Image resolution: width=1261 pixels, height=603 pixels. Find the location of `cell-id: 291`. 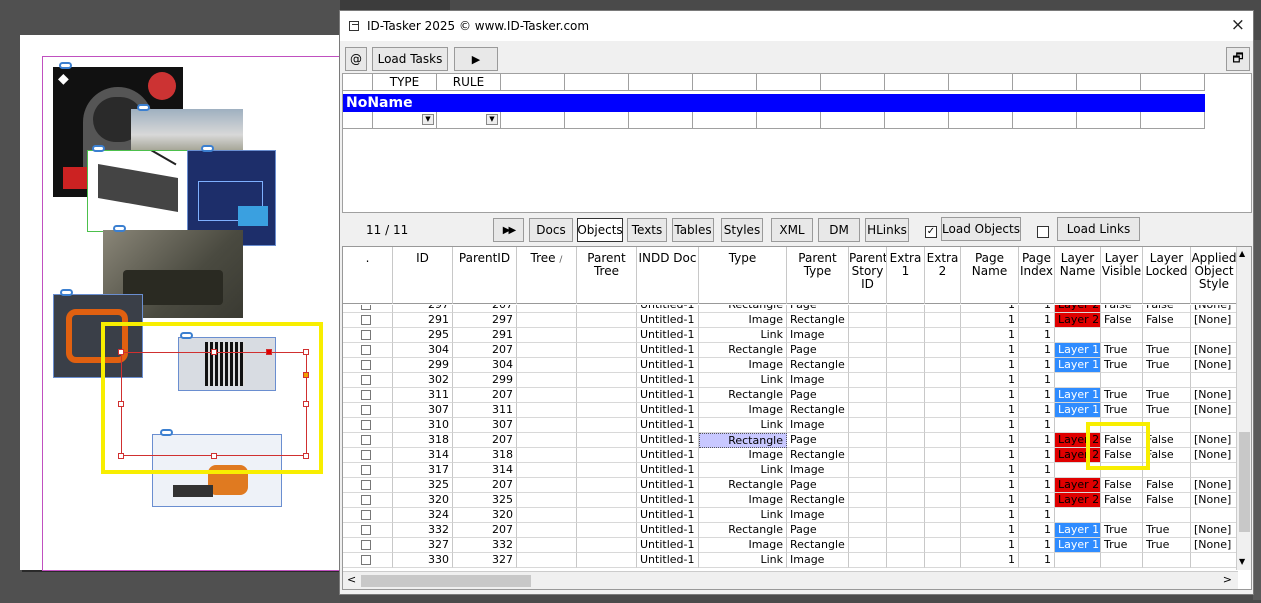

cell-id: 291 is located at coordinates (423, 320).